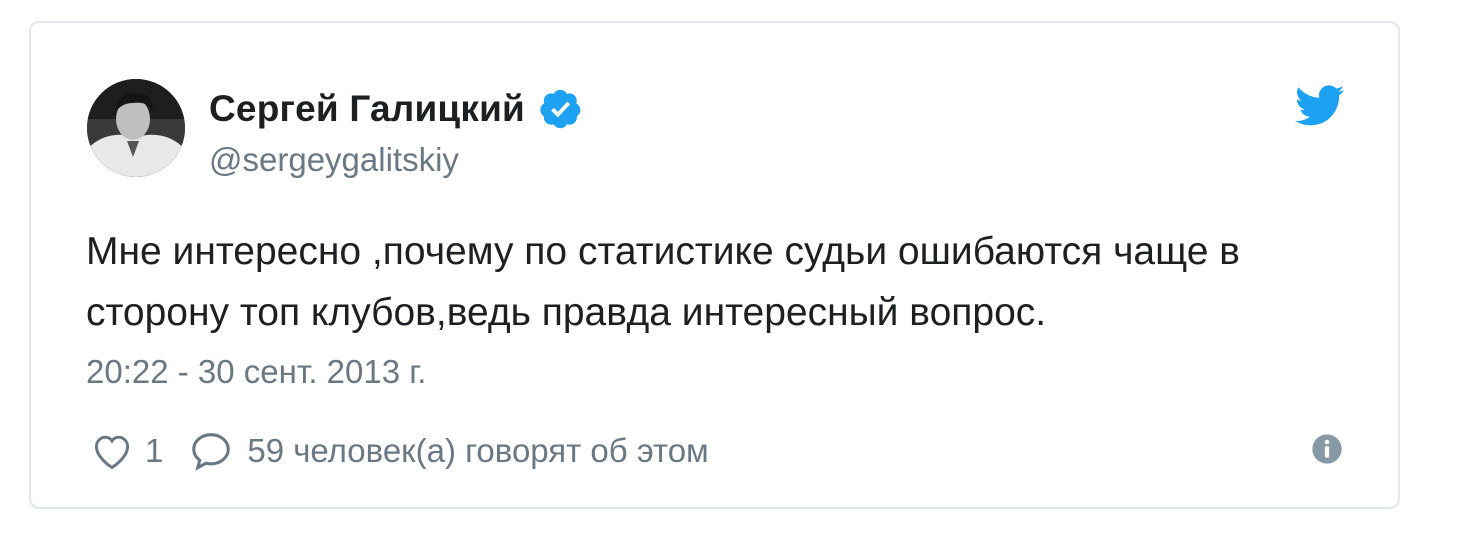 The image size is (1460, 539). I want to click on avatar, so click(136, 128).